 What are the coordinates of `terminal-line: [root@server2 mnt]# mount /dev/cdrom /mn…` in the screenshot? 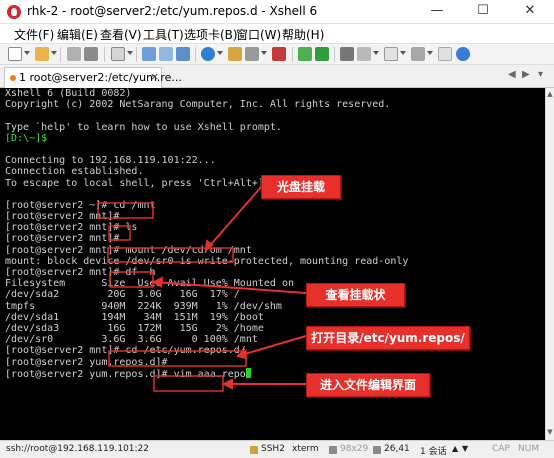 It's located at (206, 250).